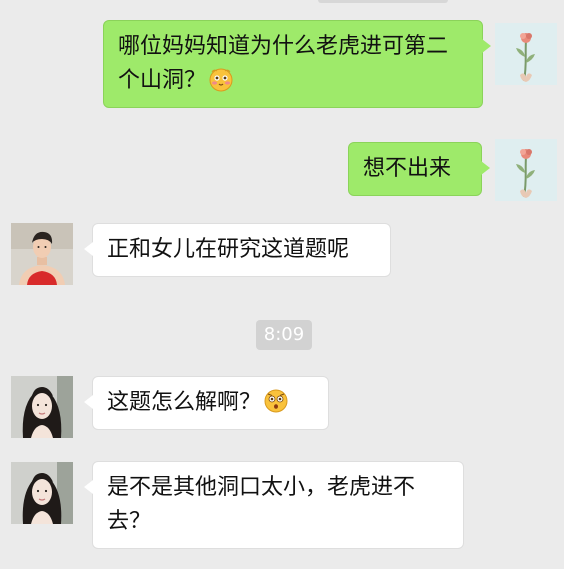 This screenshot has width=564, height=569. I want to click on surprised-face-emoji-icon, so click(276, 401).